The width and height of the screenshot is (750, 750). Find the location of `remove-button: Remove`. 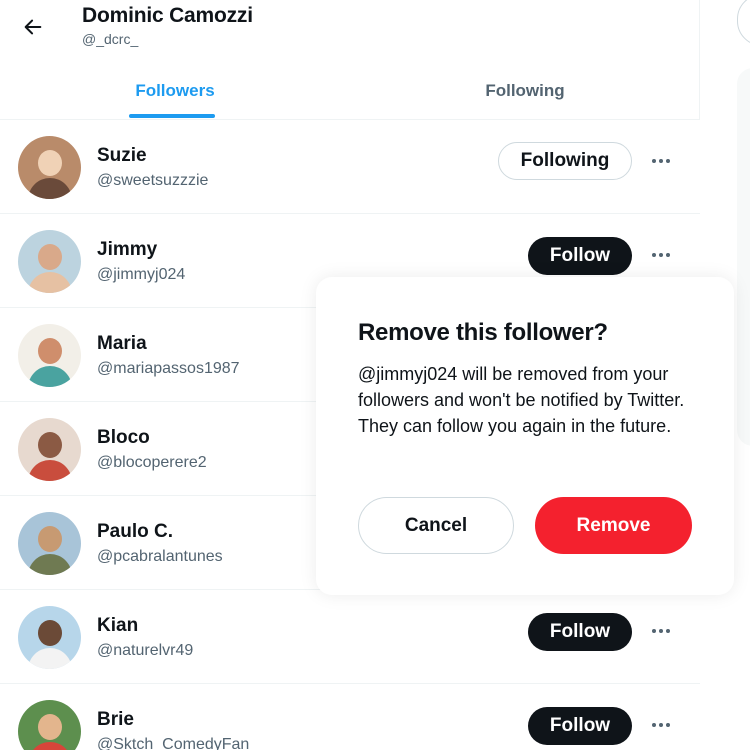

remove-button: Remove is located at coordinates (613, 525).